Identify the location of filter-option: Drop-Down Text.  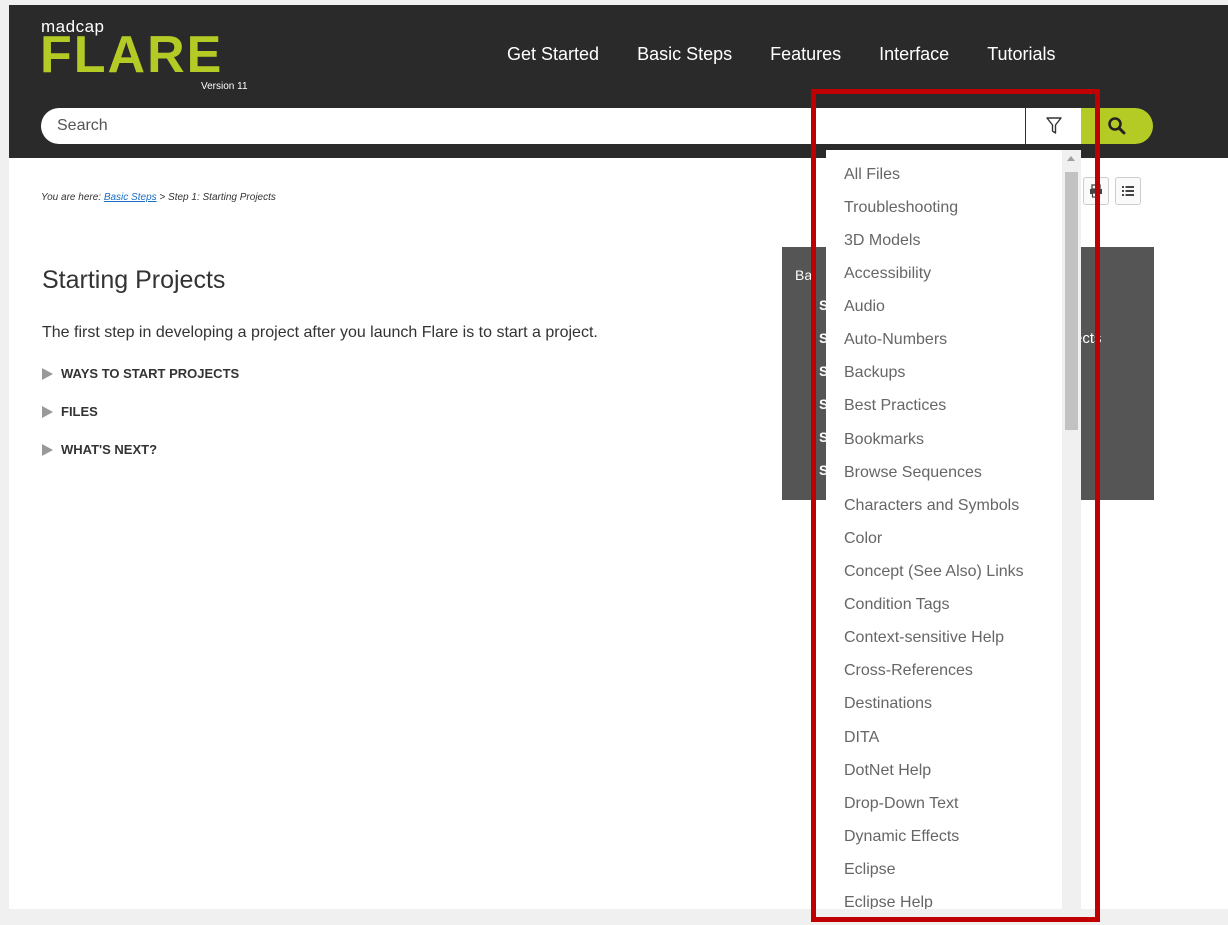
(901, 804).